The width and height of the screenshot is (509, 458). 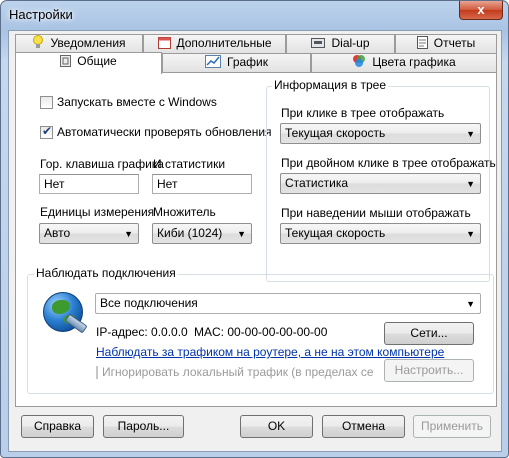 What do you see at coordinates (102, 164) in the screenshot?
I see `graph-hotkey-label: Гор. клавиша графика` at bounding box center [102, 164].